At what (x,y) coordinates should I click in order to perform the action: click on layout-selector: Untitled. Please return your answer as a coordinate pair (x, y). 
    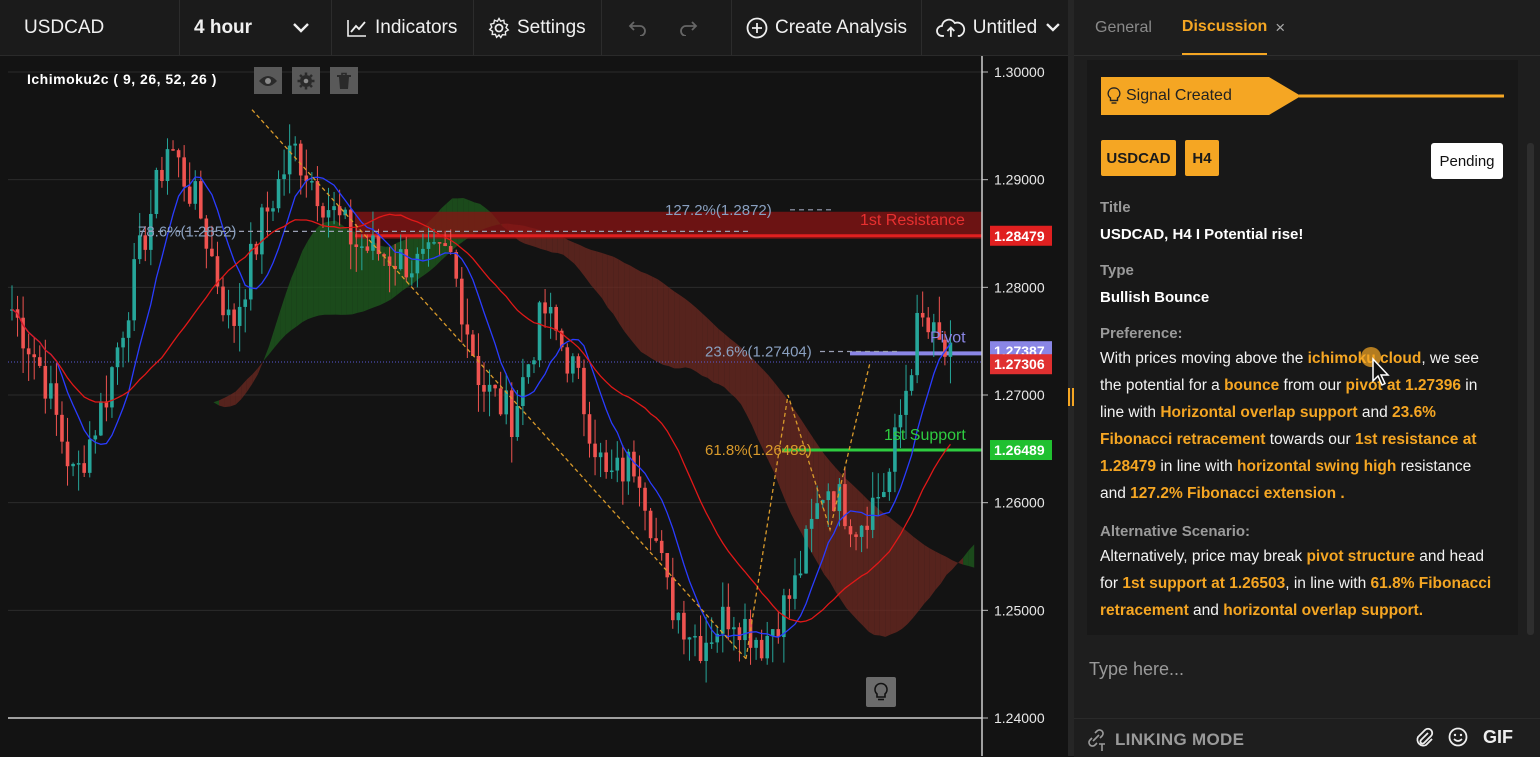
    Looking at the image, I should click on (995, 27).